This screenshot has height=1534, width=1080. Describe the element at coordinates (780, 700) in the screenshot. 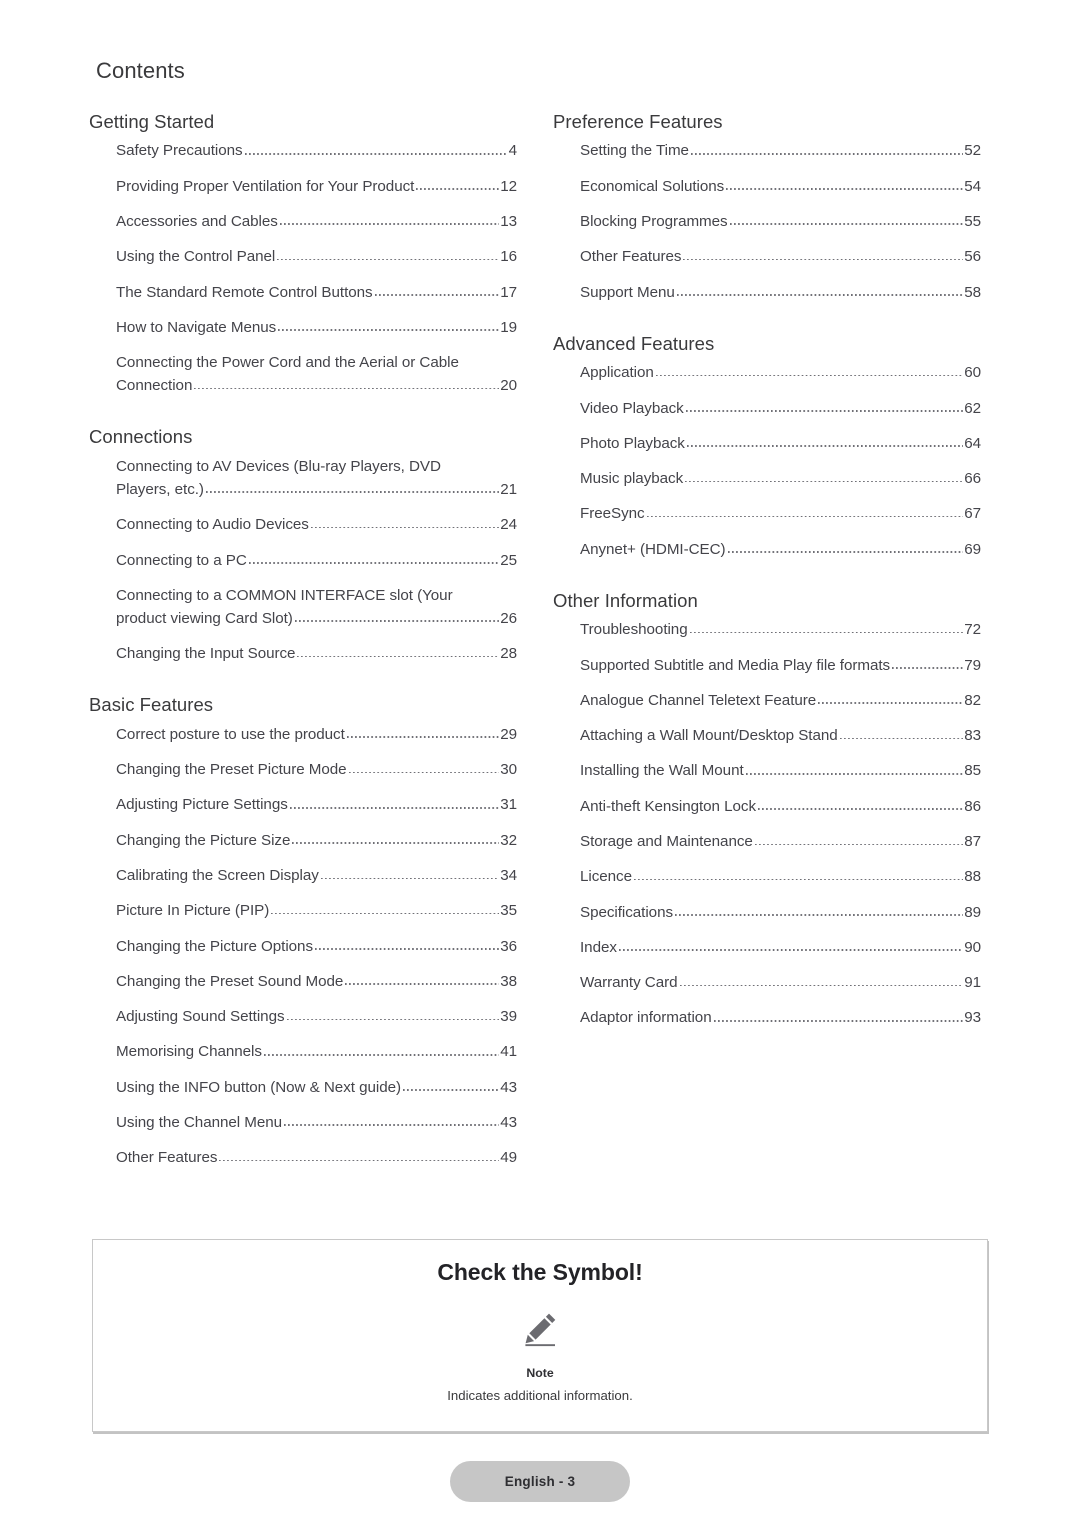

I see `toc-entry: Analogue Channel Teletext Feature 82` at that location.